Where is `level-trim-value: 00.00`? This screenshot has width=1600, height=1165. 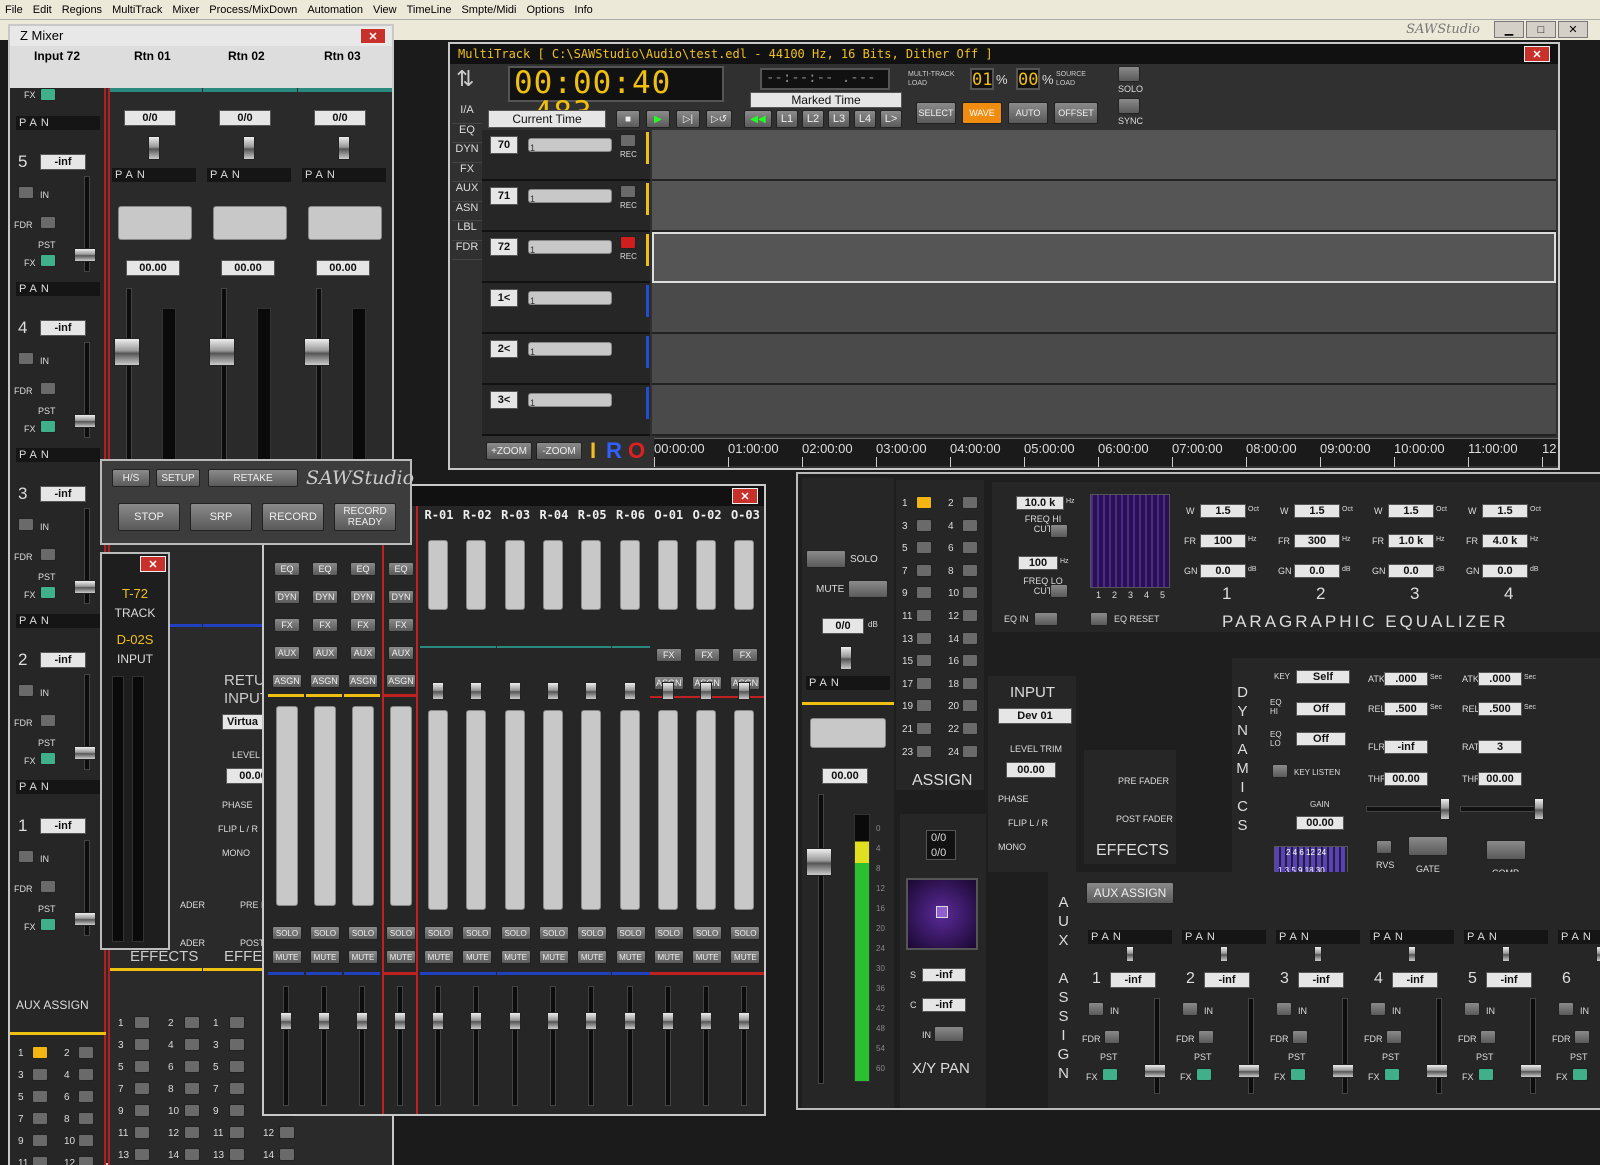
level-trim-value: 00.00 is located at coordinates (1031, 770).